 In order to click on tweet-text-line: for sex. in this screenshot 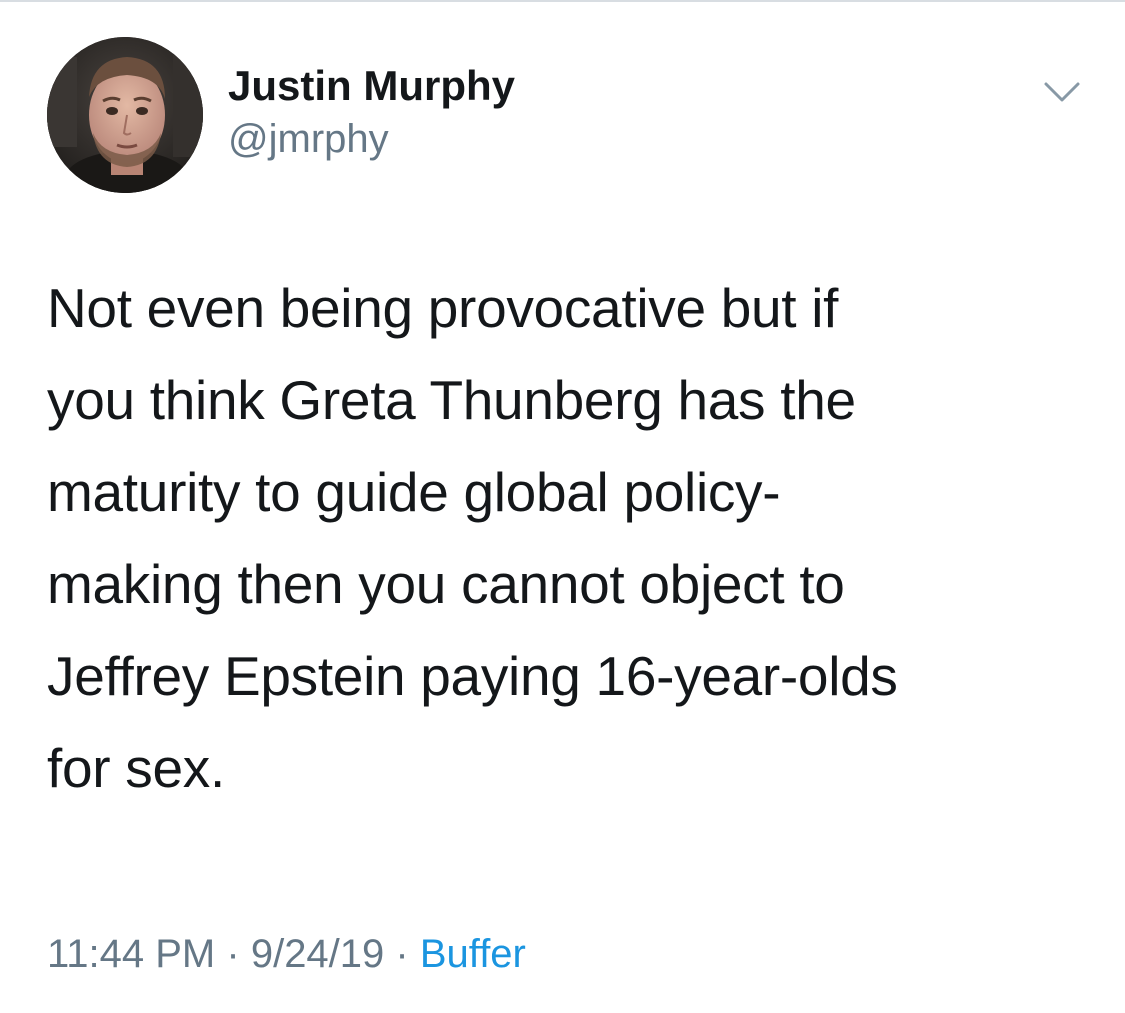, I will do `click(136, 768)`.